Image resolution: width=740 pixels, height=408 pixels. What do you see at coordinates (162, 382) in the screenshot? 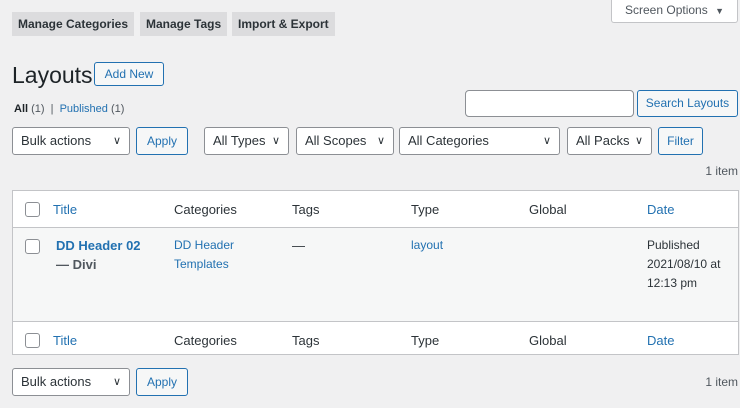
I see `apply-button-bottom: Apply` at bounding box center [162, 382].